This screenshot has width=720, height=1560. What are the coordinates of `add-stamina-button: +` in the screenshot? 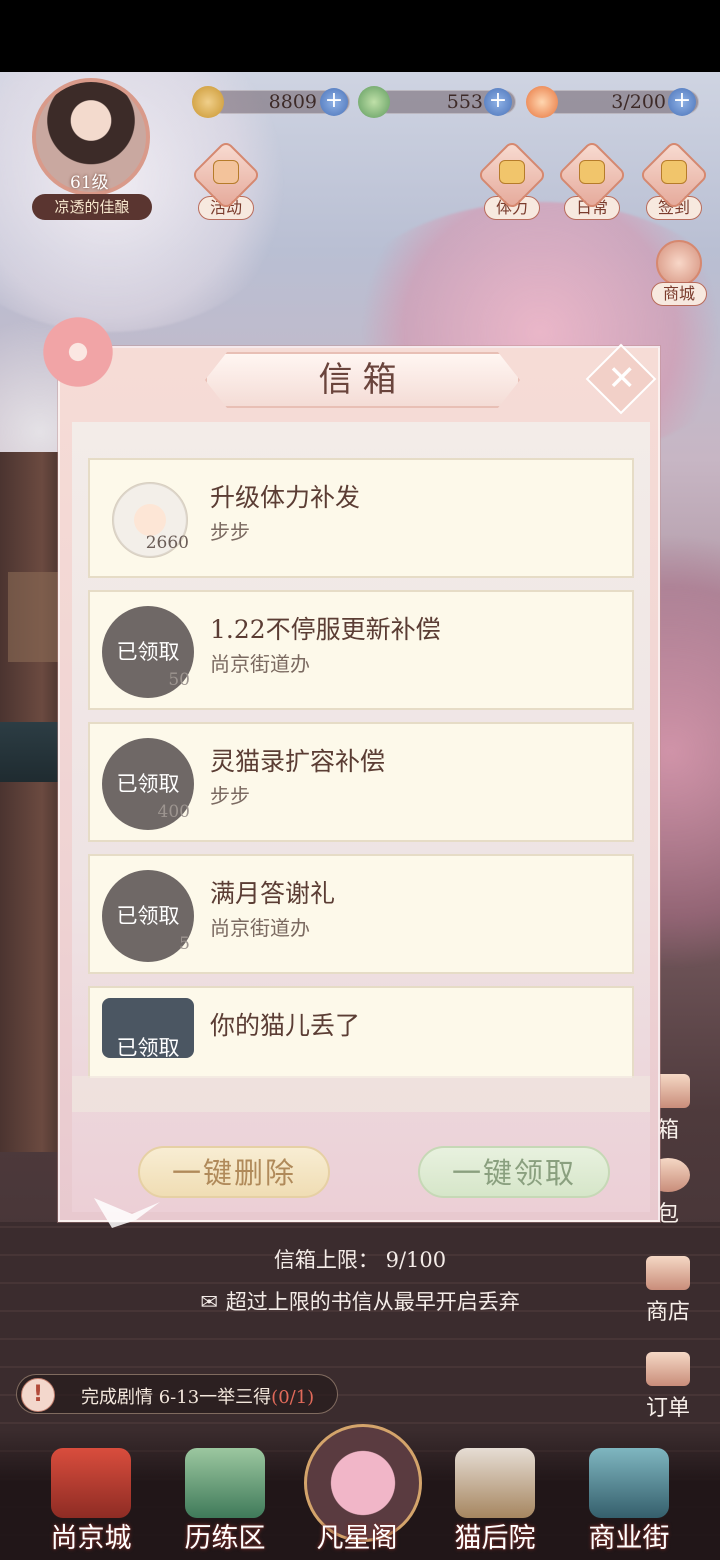 It's located at (682, 102).